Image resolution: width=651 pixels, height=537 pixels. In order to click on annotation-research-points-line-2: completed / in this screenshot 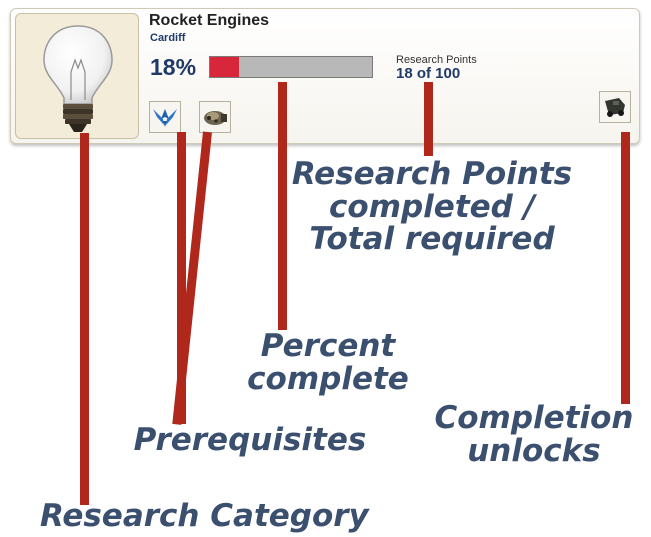, I will do `click(432, 206)`.